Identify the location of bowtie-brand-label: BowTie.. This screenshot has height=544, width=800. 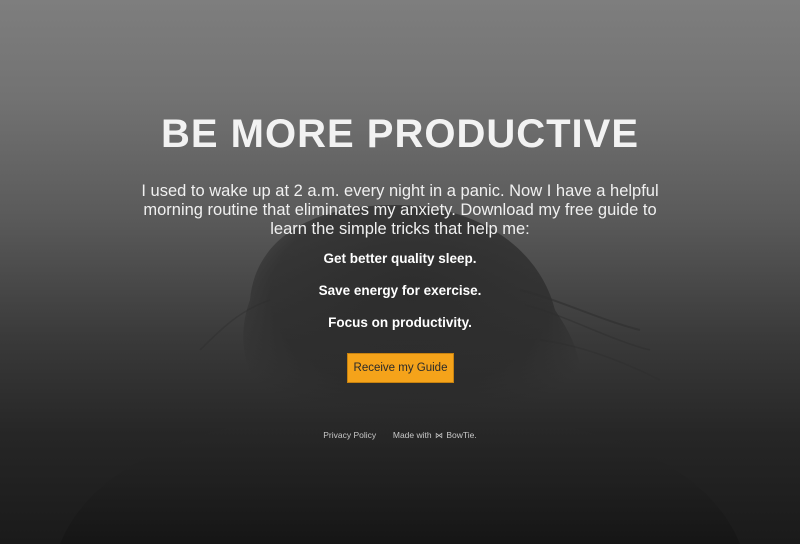
(461, 435).